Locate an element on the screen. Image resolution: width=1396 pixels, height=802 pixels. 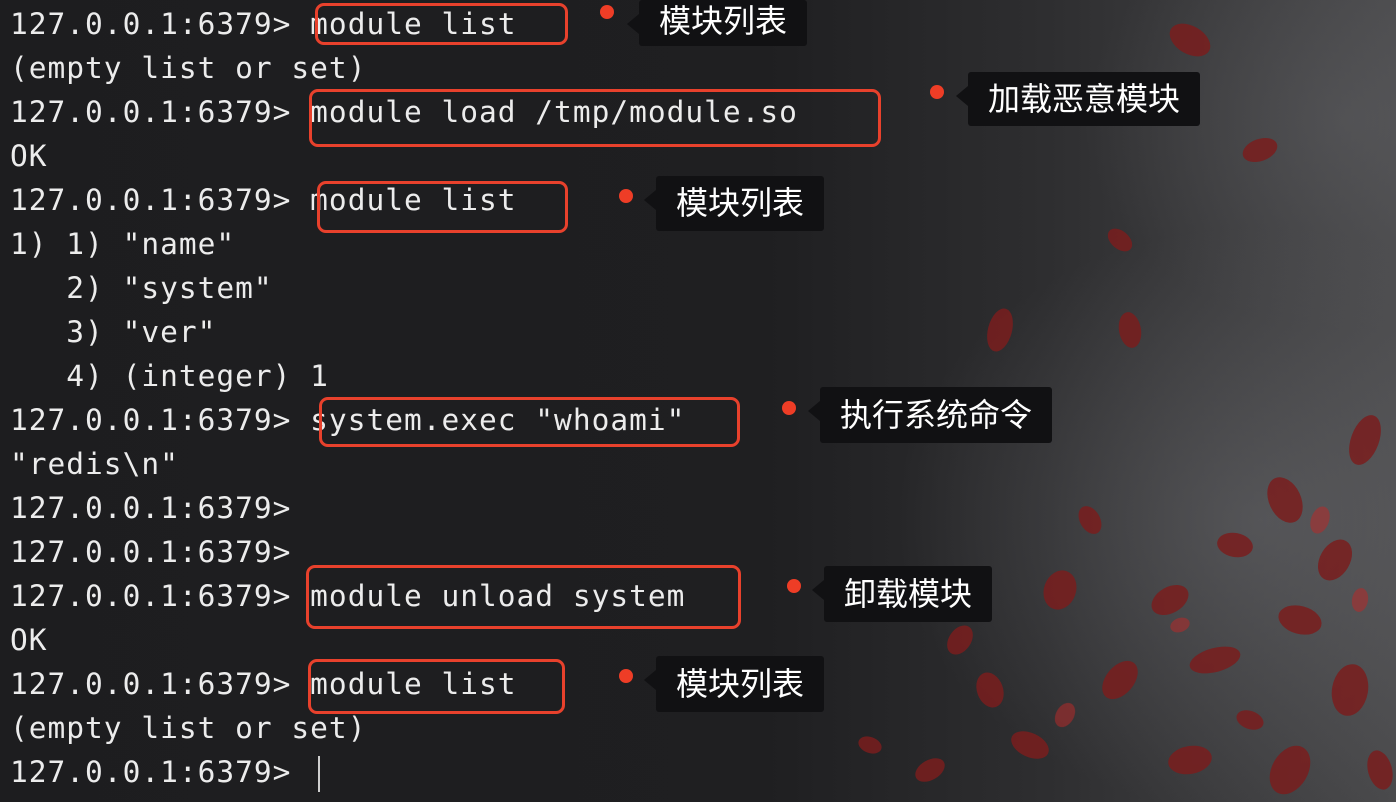
terminal-output: "redis\n" is located at coordinates (94, 464).